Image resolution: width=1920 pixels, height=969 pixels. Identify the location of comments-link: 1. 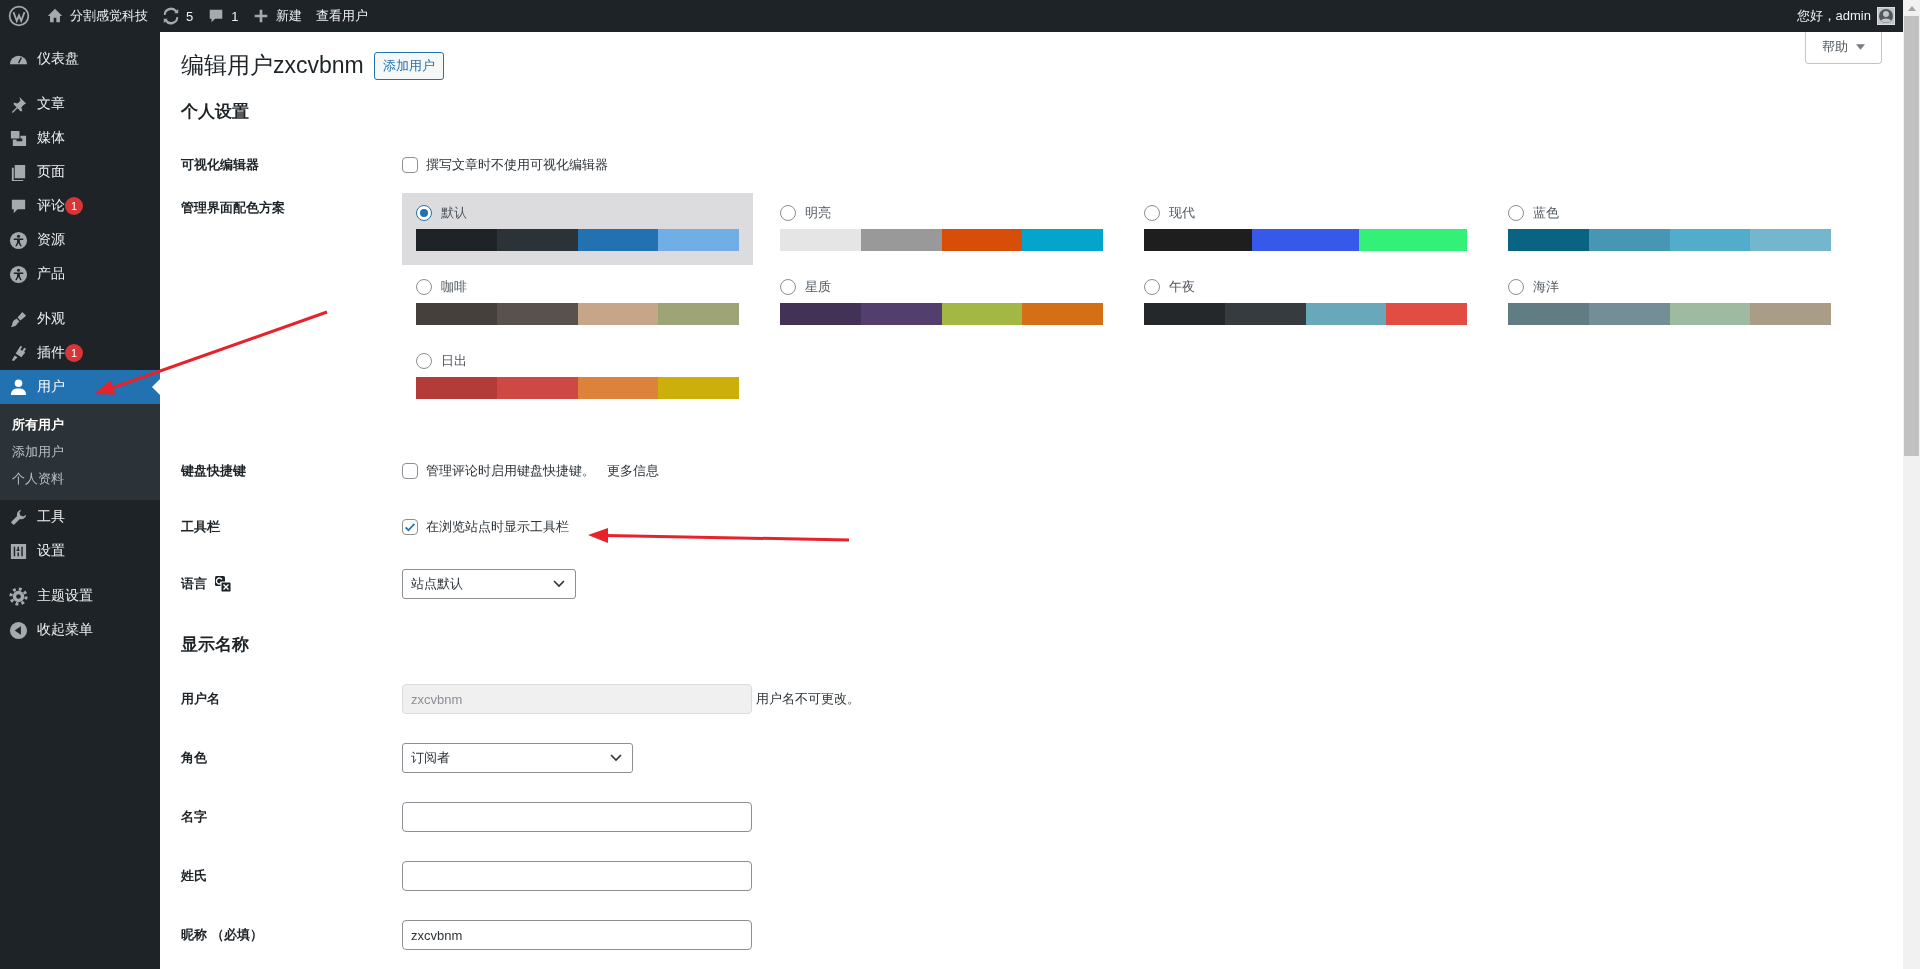
(223, 16).